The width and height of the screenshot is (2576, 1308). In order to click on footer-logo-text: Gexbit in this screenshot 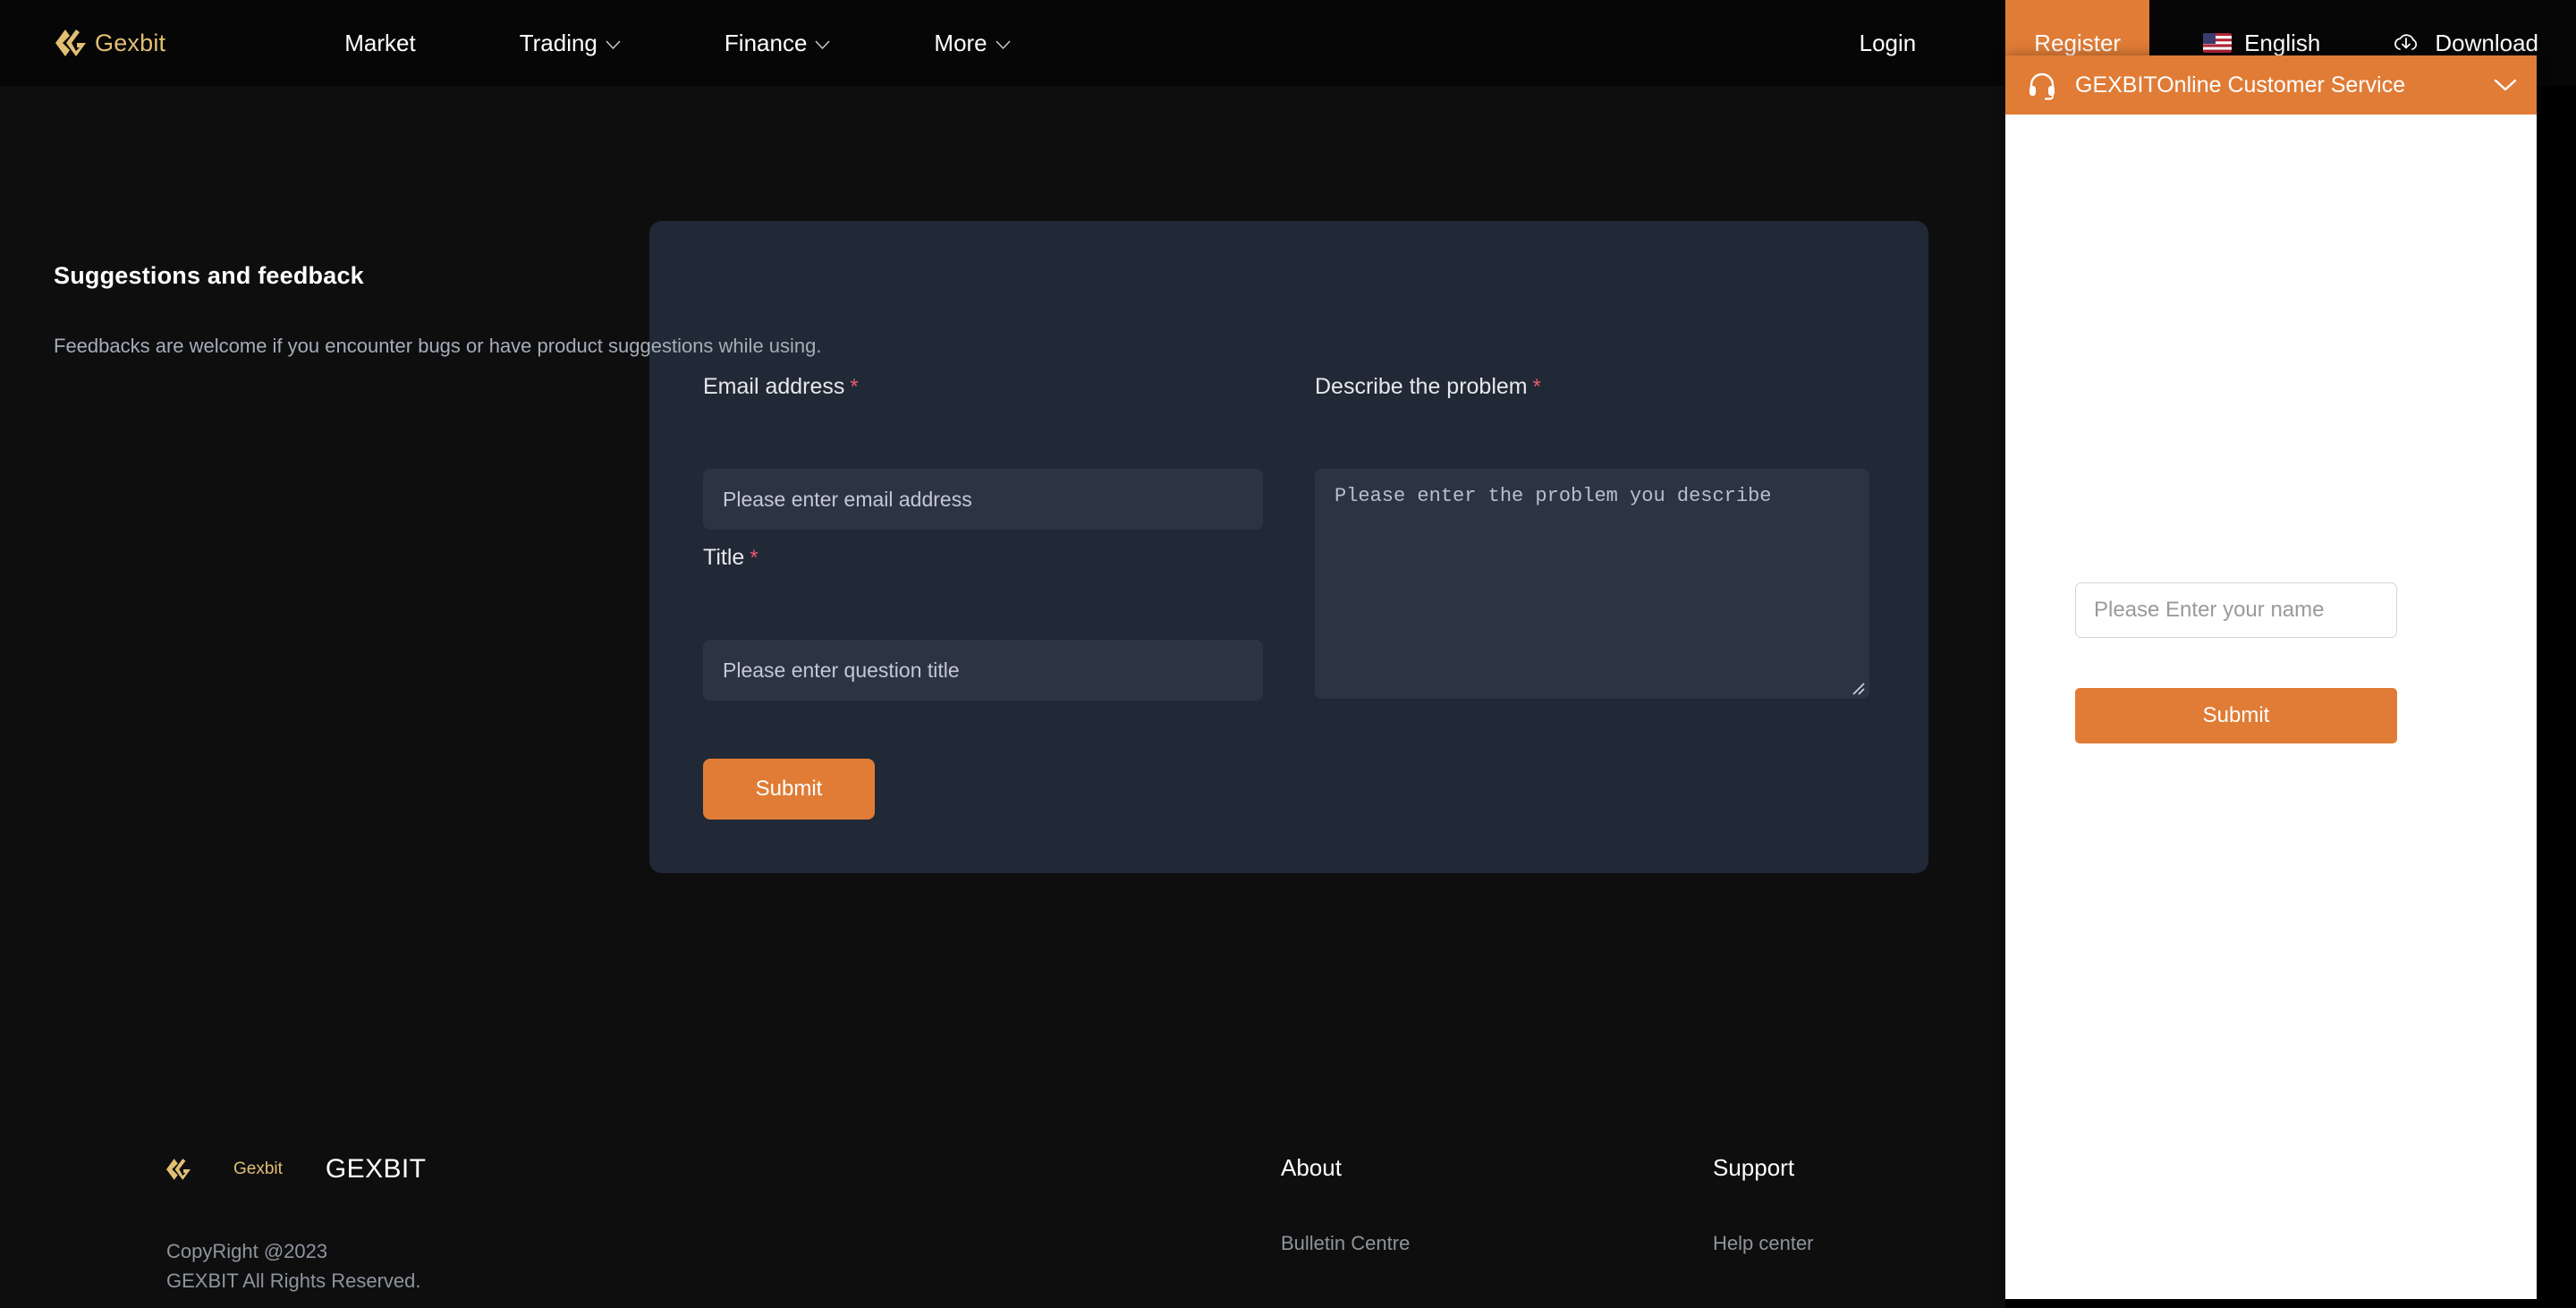, I will do `click(258, 1168)`.